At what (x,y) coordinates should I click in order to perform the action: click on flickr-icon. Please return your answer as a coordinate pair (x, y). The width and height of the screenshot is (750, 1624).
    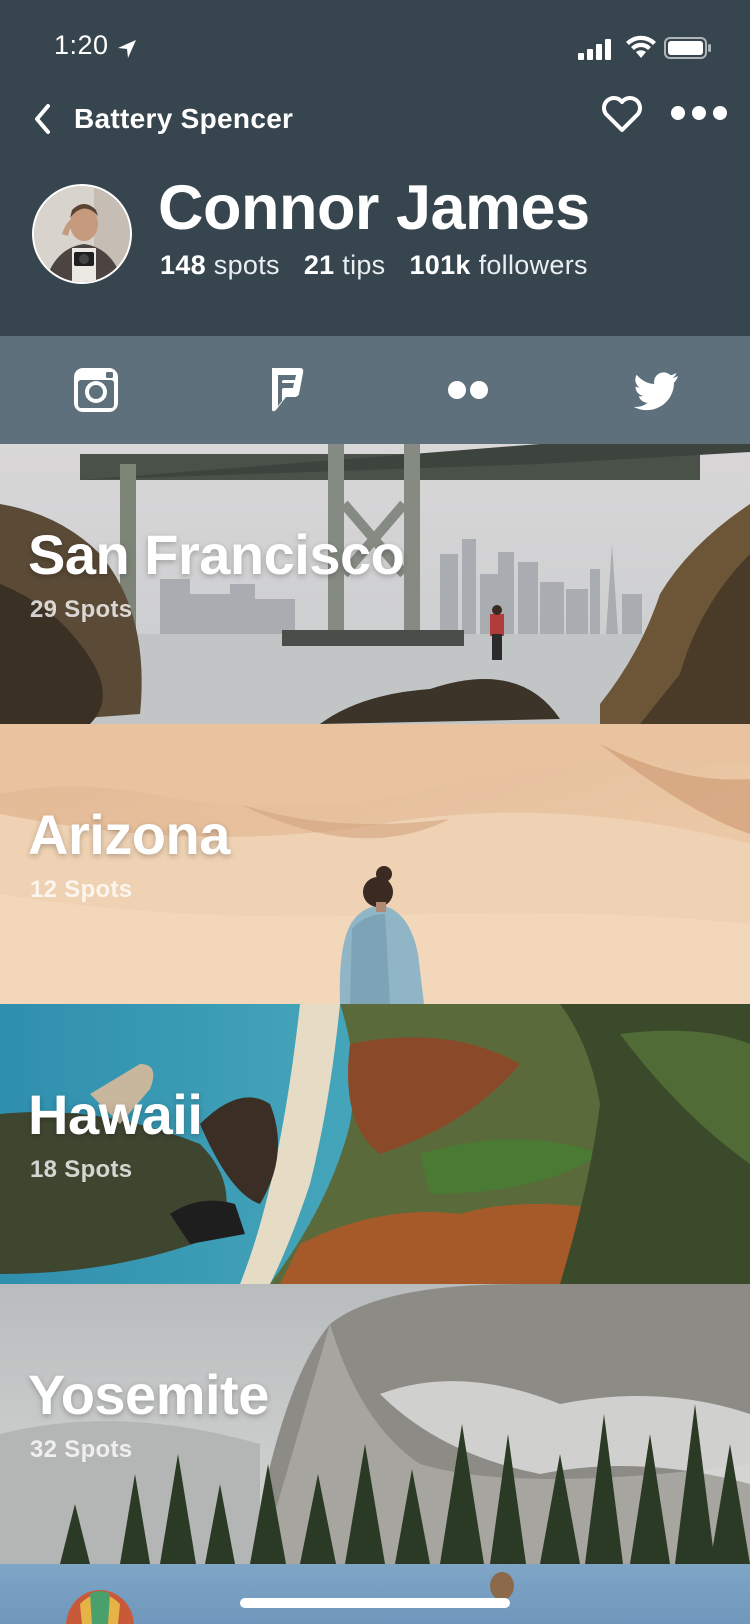
    Looking at the image, I should click on (468, 390).